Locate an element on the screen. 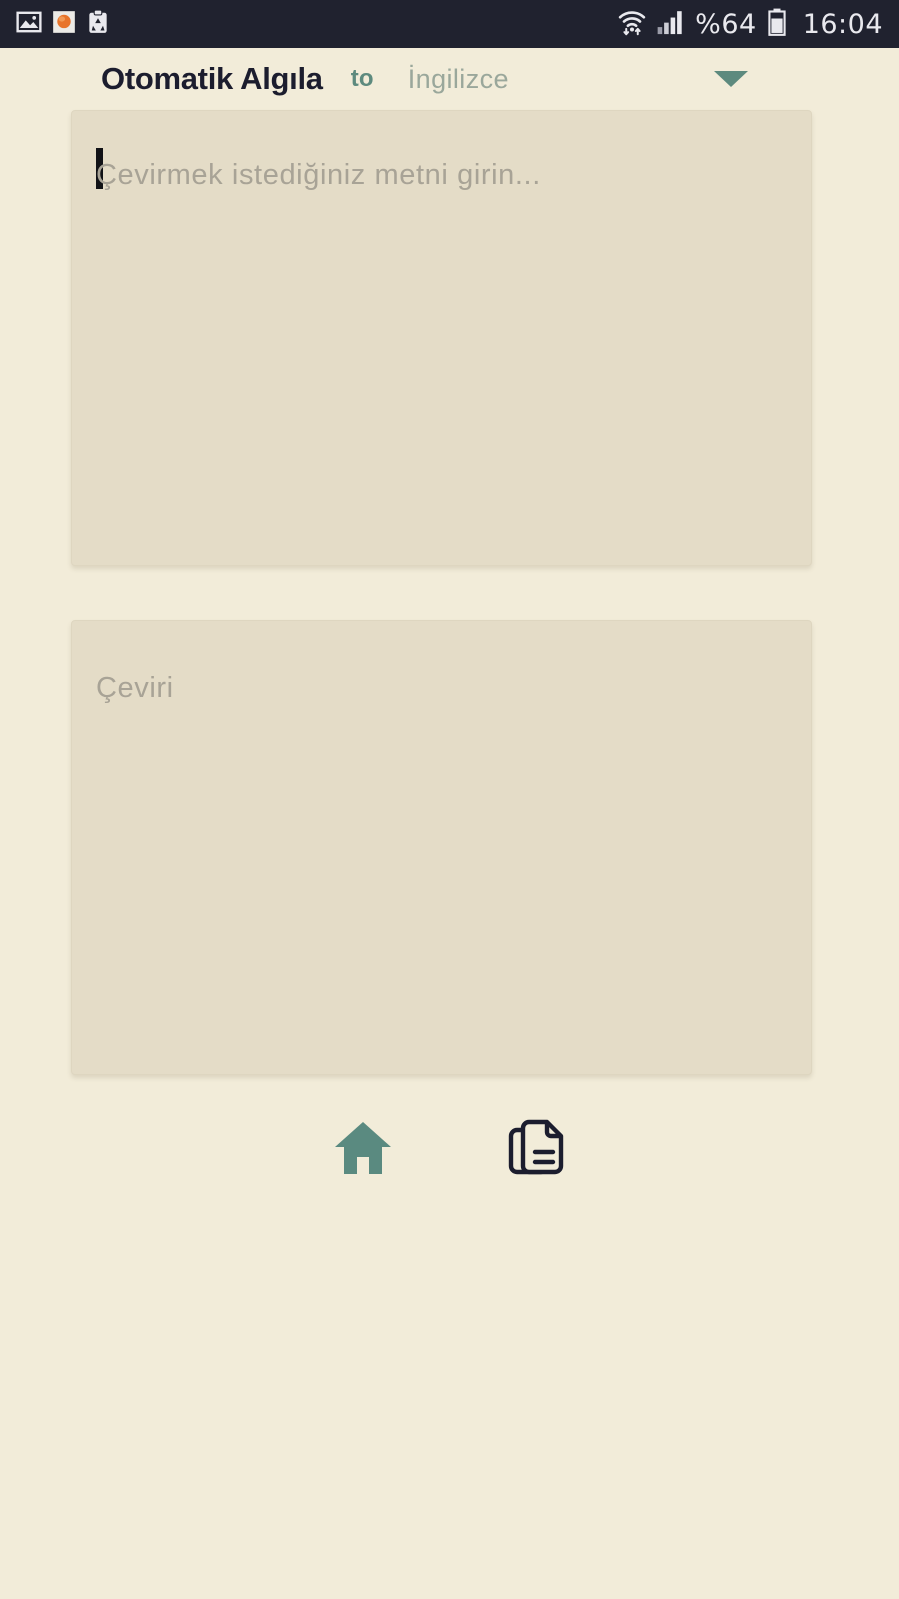 This screenshot has height=1599, width=899. home-icon is located at coordinates (363, 1150).